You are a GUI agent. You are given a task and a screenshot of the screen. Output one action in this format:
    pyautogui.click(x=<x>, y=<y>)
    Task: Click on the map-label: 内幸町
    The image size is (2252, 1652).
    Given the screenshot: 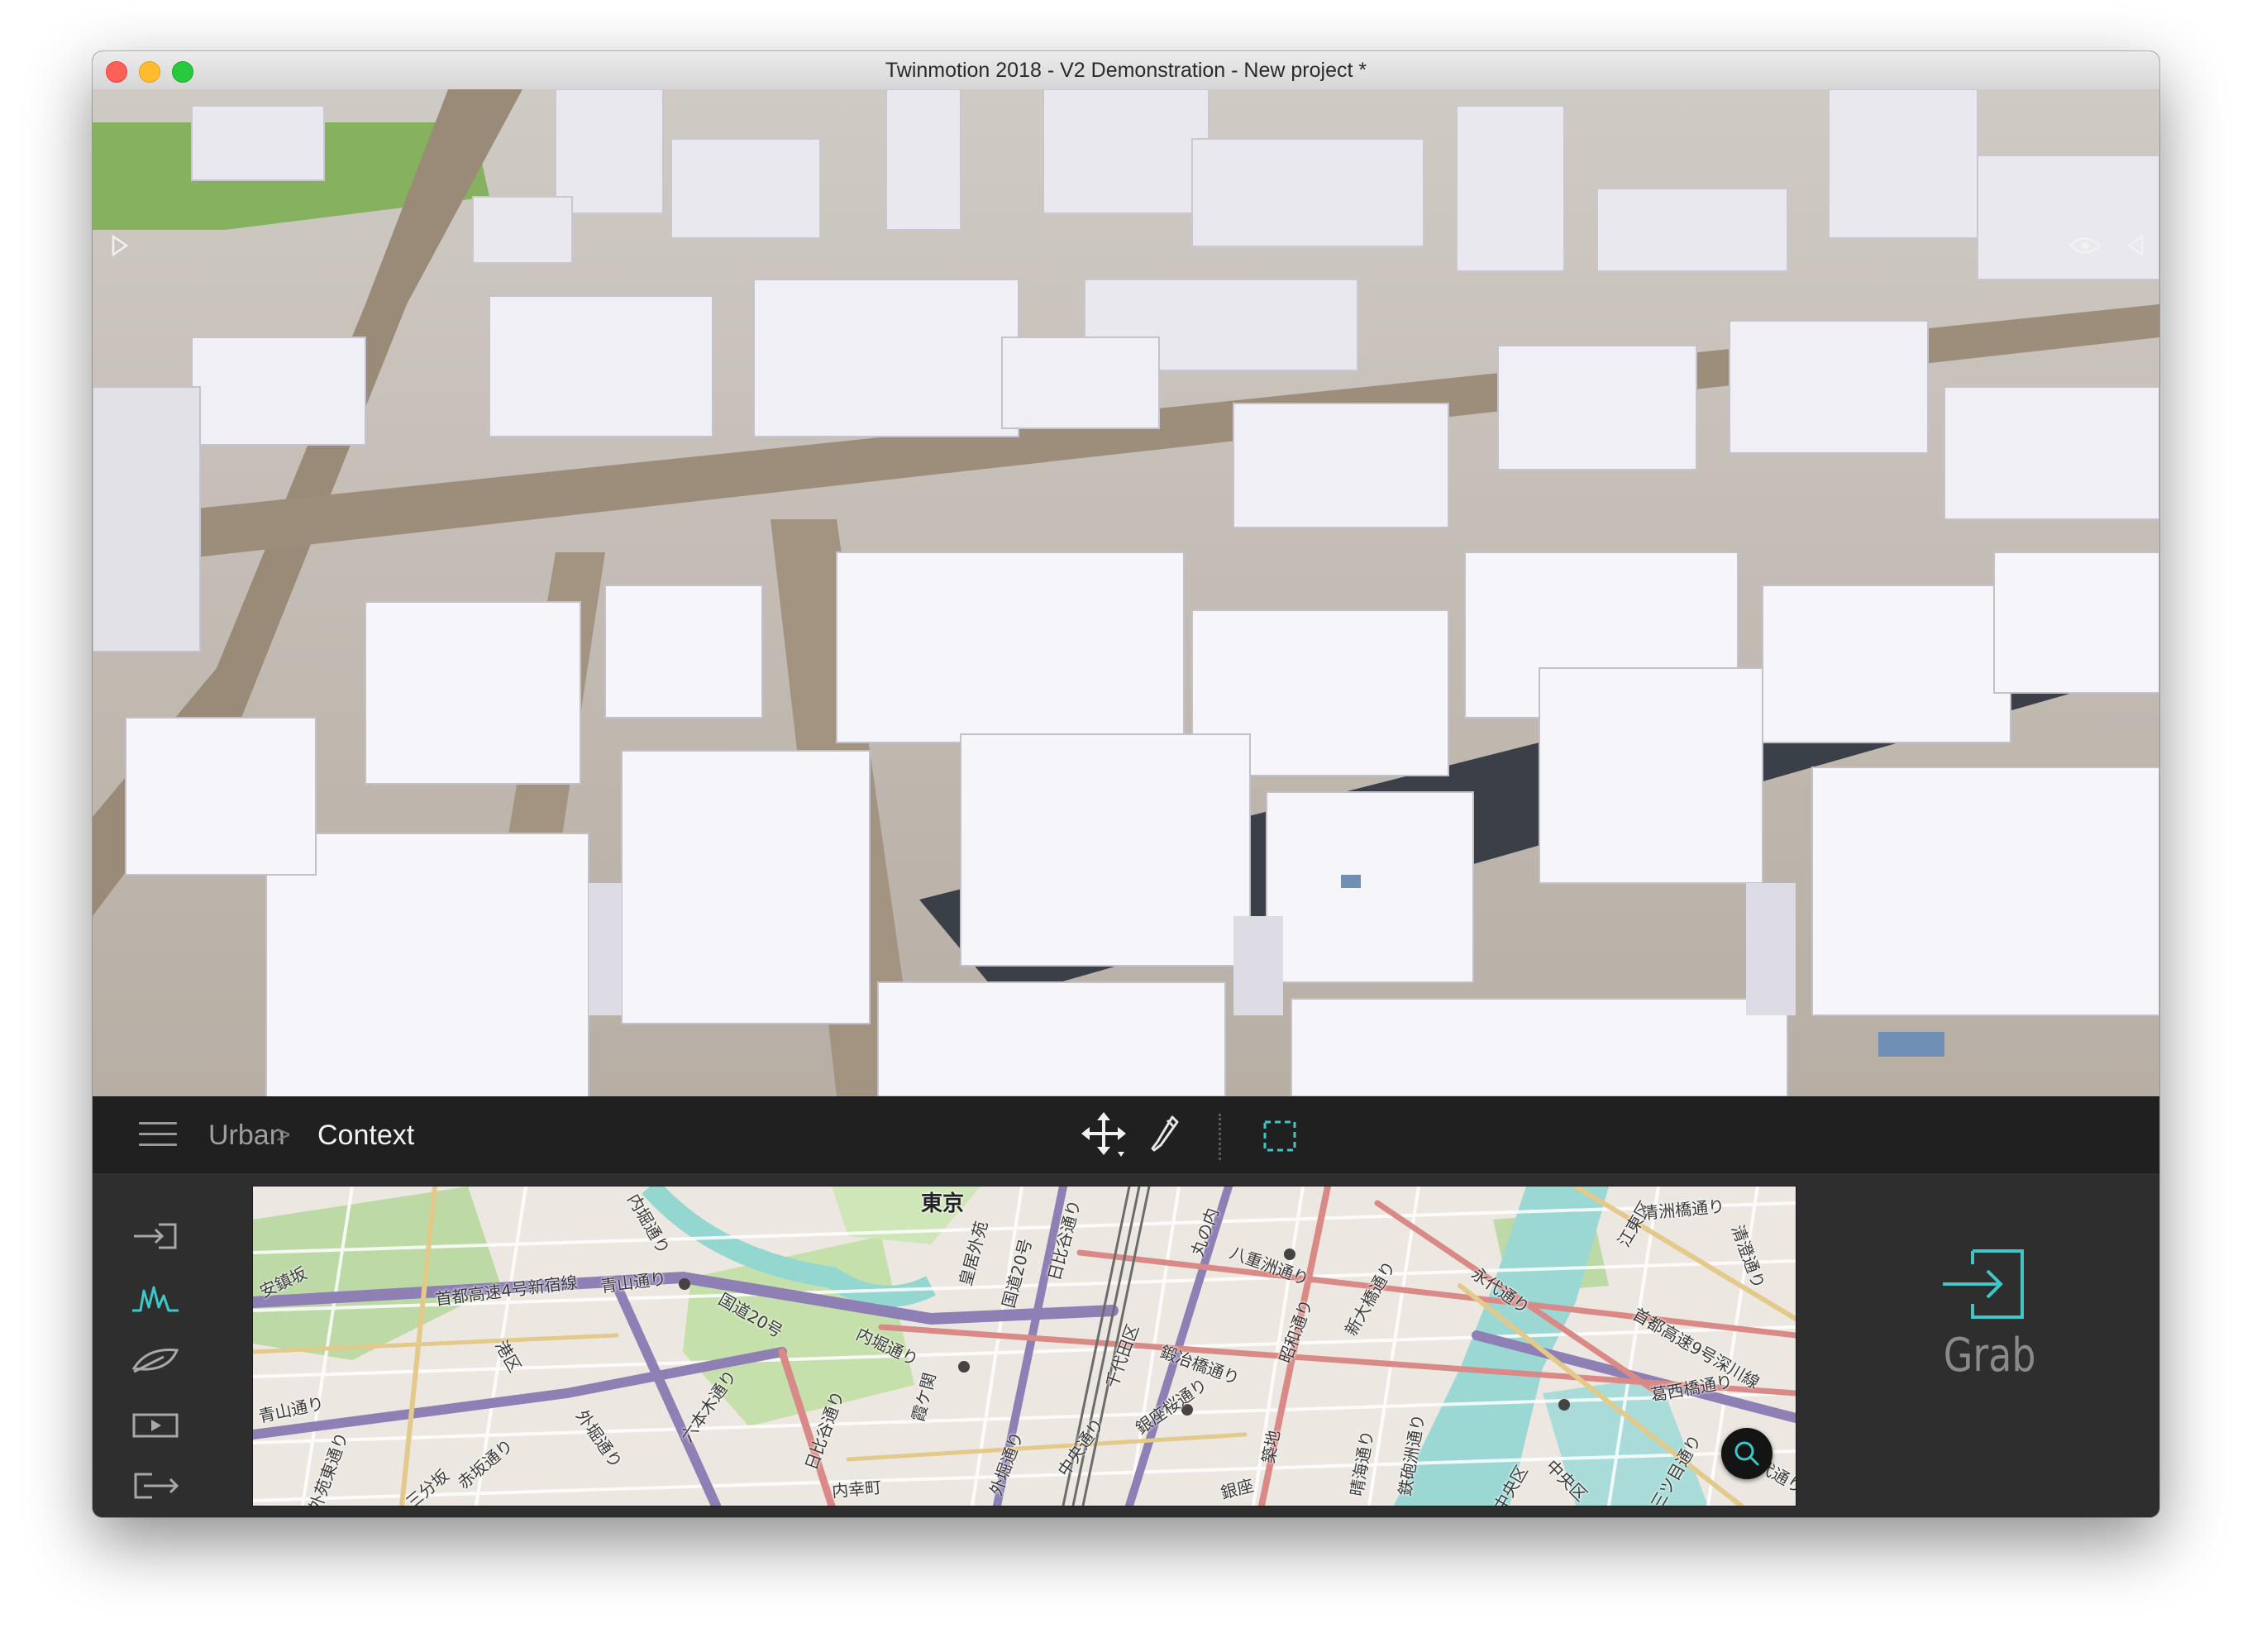 What is the action you would take?
    pyautogui.click(x=857, y=1490)
    